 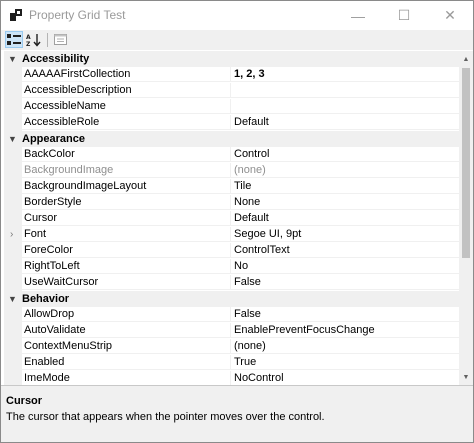 I want to click on property-name: BackColor, so click(x=126, y=154).